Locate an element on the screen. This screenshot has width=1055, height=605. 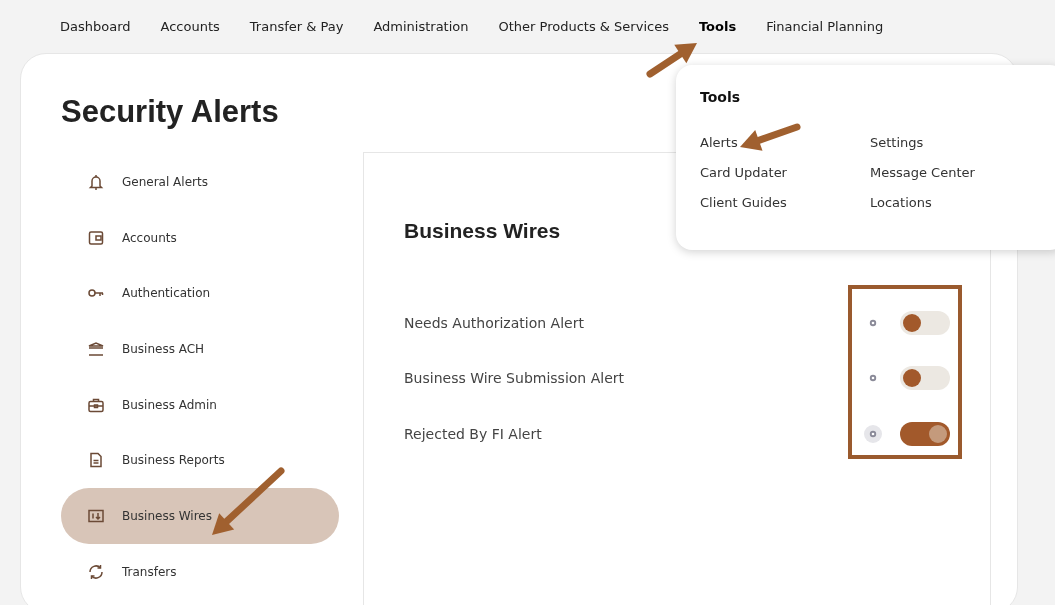
nav-item: Other Products & Services is located at coordinates (583, 26).